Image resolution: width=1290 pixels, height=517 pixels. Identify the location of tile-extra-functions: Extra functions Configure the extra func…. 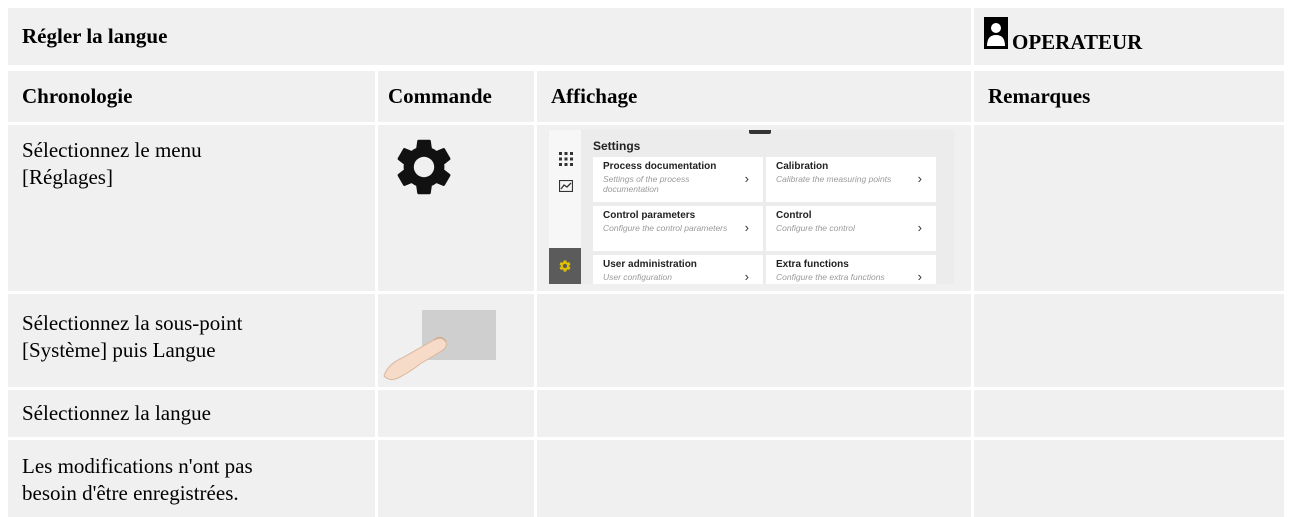
(851, 269).